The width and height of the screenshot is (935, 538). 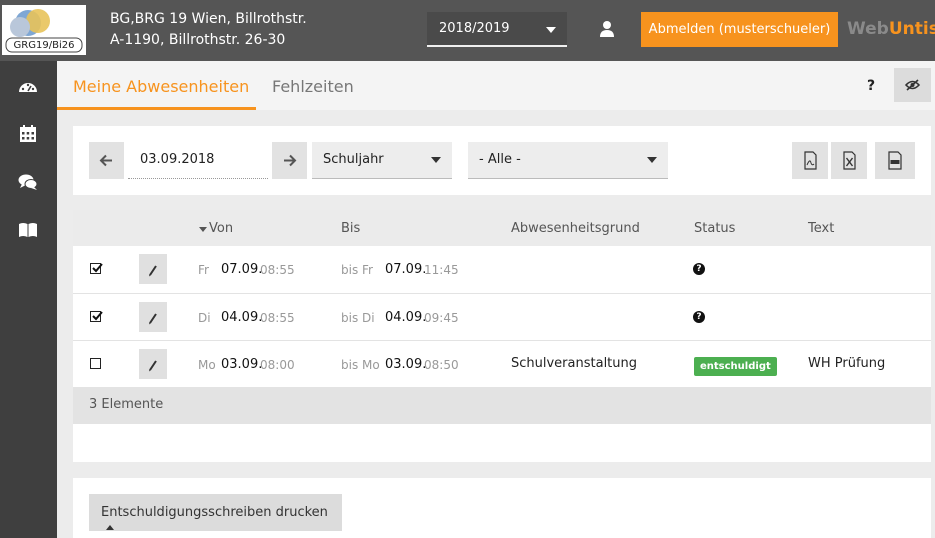 I want to click on reason-filter-value: - Alle -, so click(x=500, y=159).